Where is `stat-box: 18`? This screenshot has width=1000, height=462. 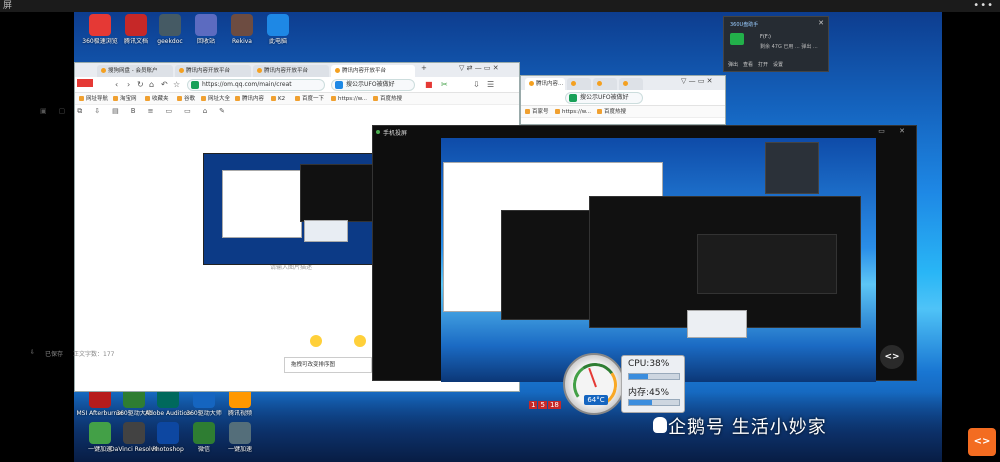
stat-box: 18 is located at coordinates (554, 405).